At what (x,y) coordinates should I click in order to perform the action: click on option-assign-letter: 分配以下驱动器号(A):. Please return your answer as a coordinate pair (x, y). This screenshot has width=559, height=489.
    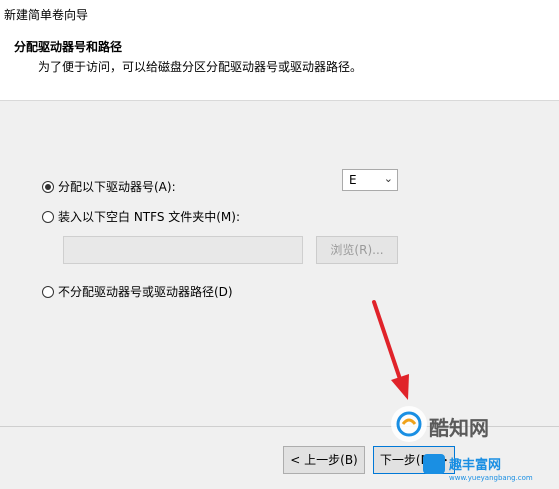
    Looking at the image, I should click on (109, 186).